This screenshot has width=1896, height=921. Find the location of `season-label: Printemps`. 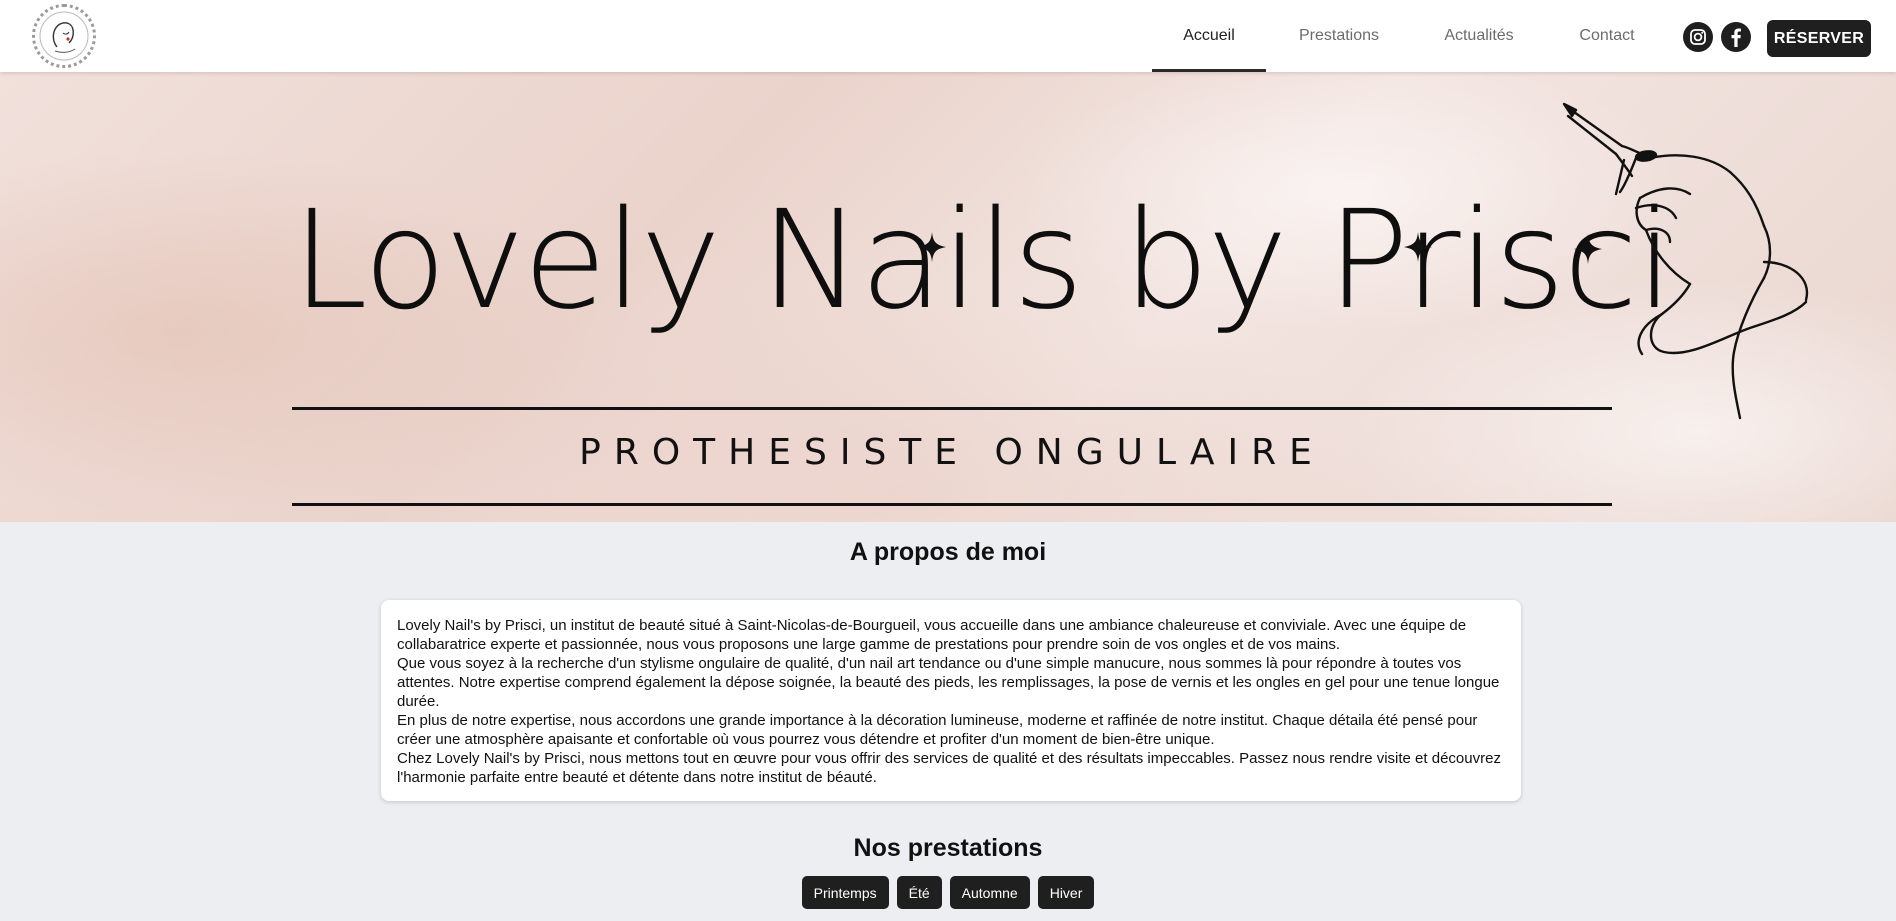

season-label: Printemps is located at coordinates (845, 892).